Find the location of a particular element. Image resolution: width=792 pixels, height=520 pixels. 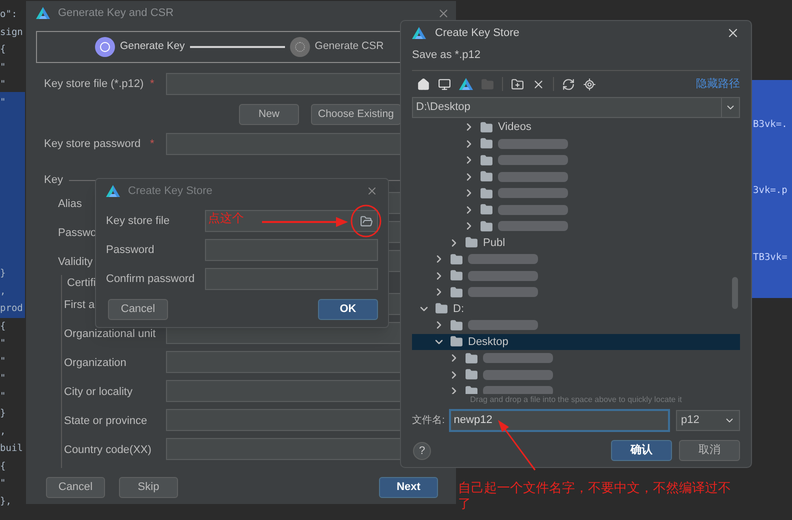

field-label: Alias is located at coordinates (70, 204).